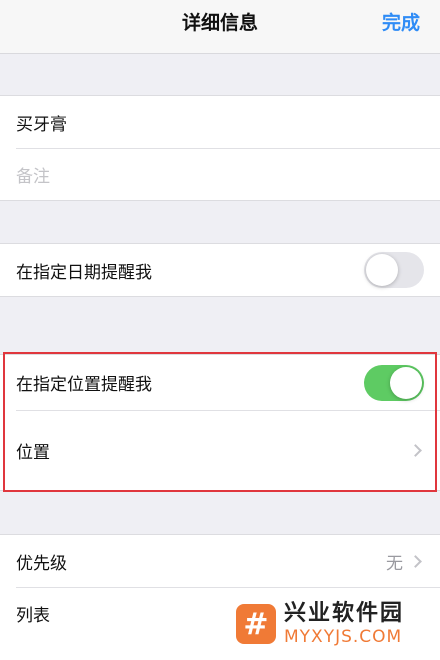  I want to click on page-title: 详细信息, so click(219, 23).